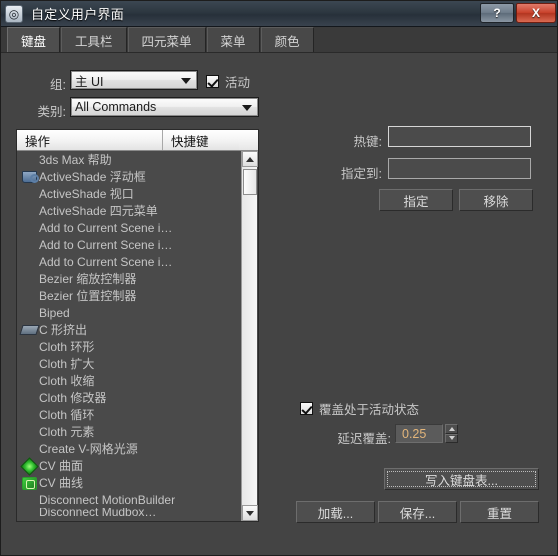 The image size is (558, 556). I want to click on list-item-label: ActiveShade 视口, so click(86, 194).